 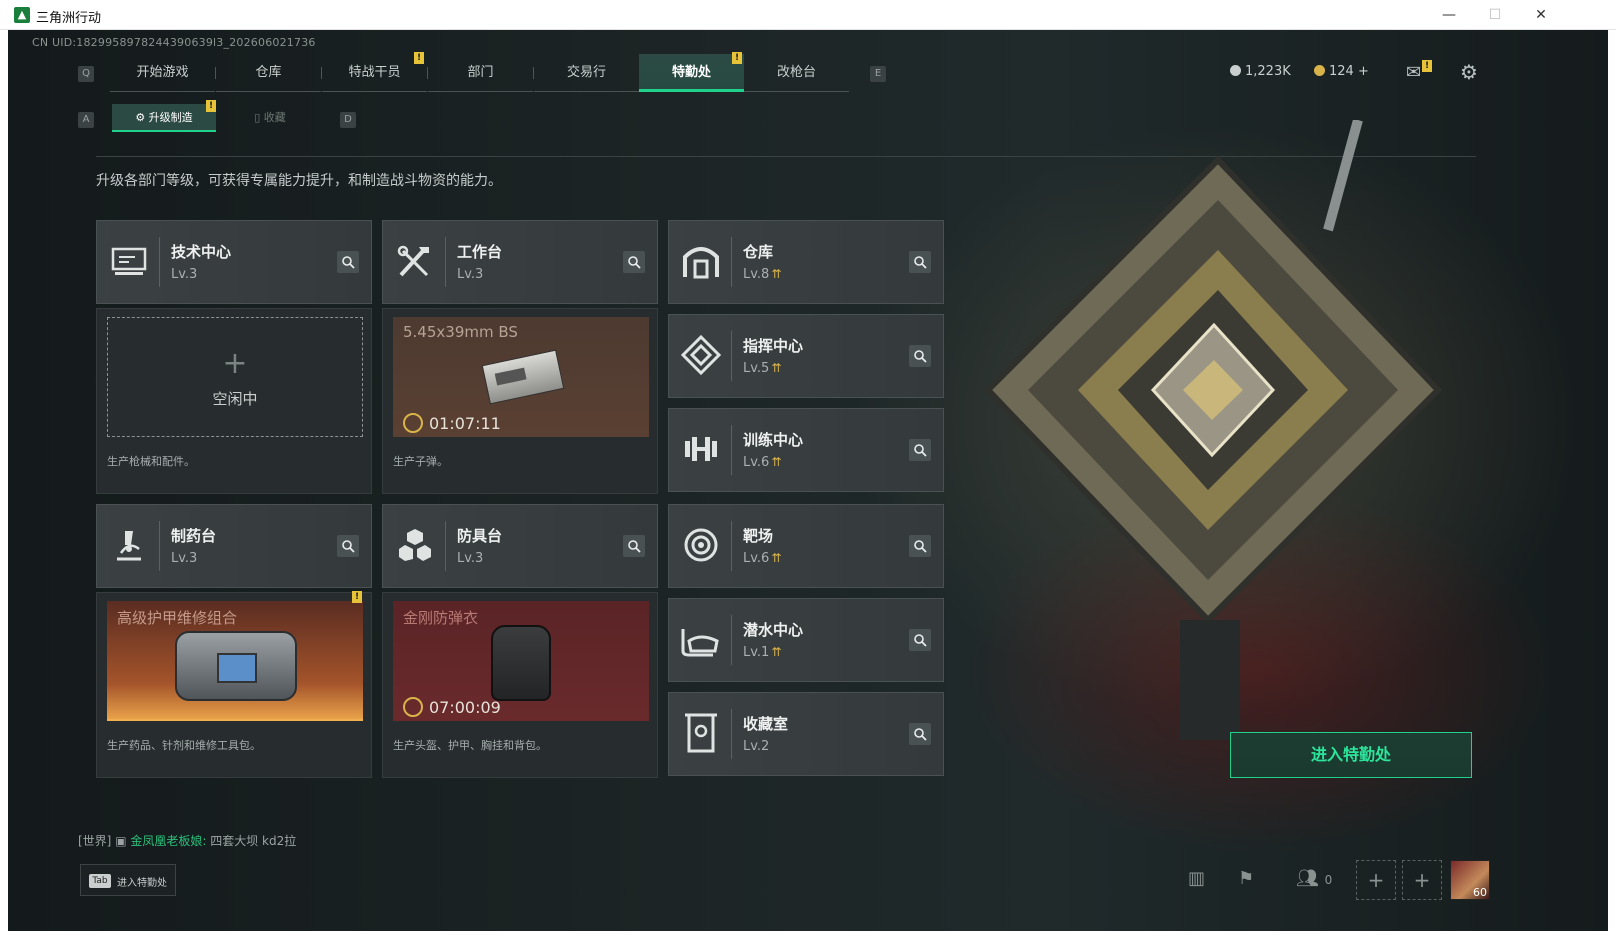 I want to click on tab-special-ops: 特勤处, so click(x=691, y=73).